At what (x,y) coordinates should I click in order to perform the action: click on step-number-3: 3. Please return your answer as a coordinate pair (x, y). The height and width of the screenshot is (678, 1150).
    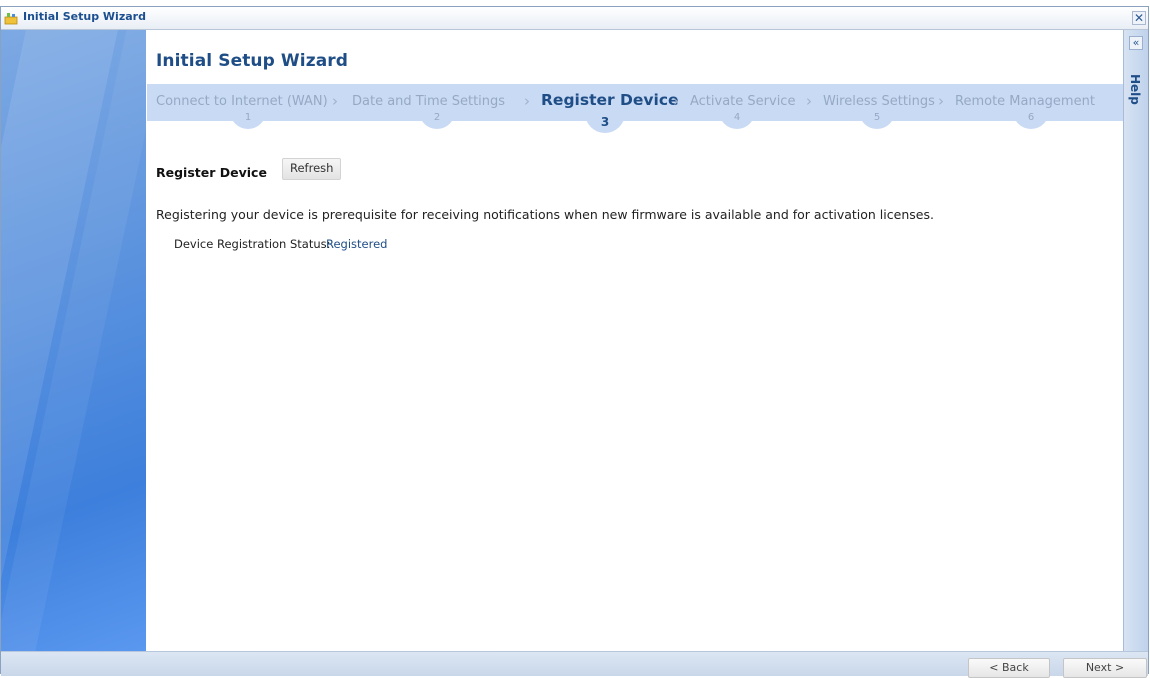
    Looking at the image, I should click on (605, 122).